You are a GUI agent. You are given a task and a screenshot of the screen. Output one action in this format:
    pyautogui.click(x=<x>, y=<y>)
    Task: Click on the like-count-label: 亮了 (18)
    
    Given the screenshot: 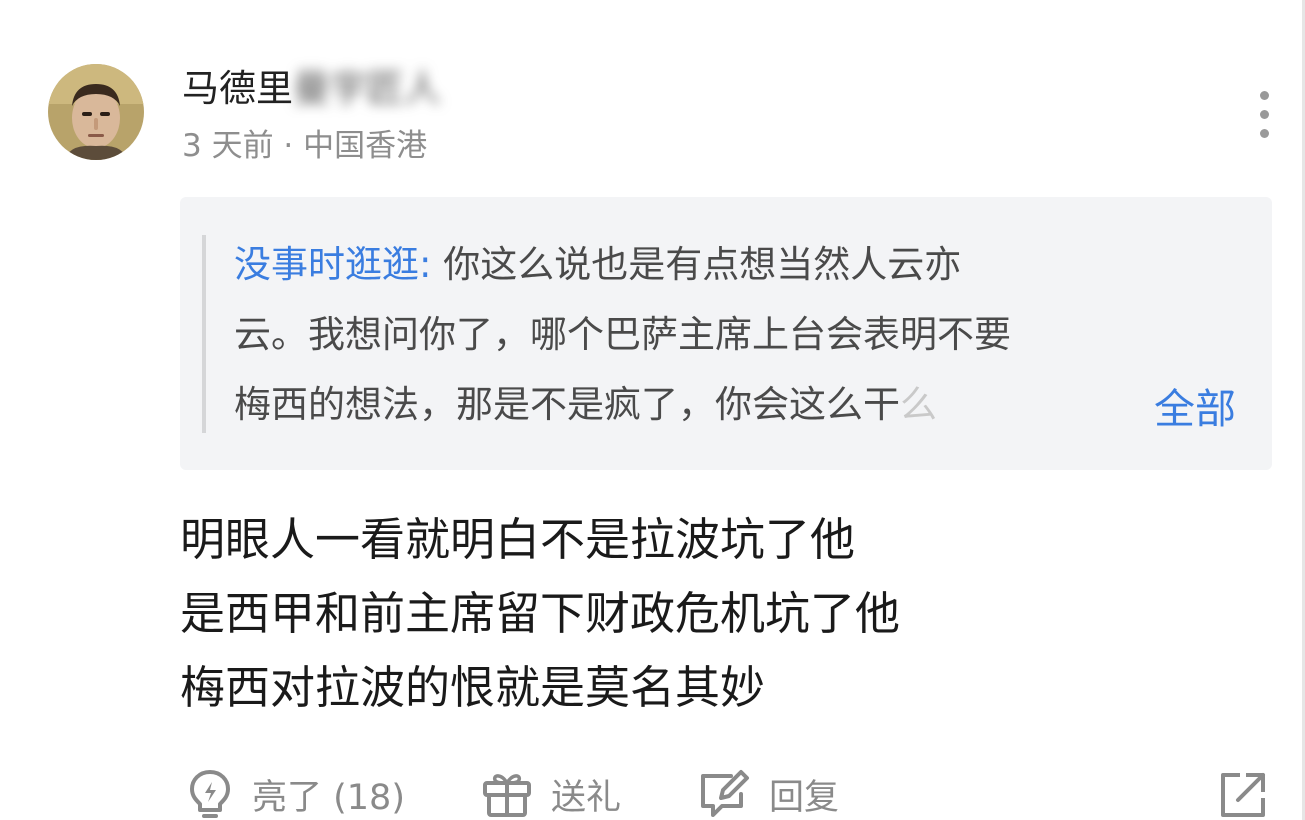 What is the action you would take?
    pyautogui.click(x=328, y=797)
    